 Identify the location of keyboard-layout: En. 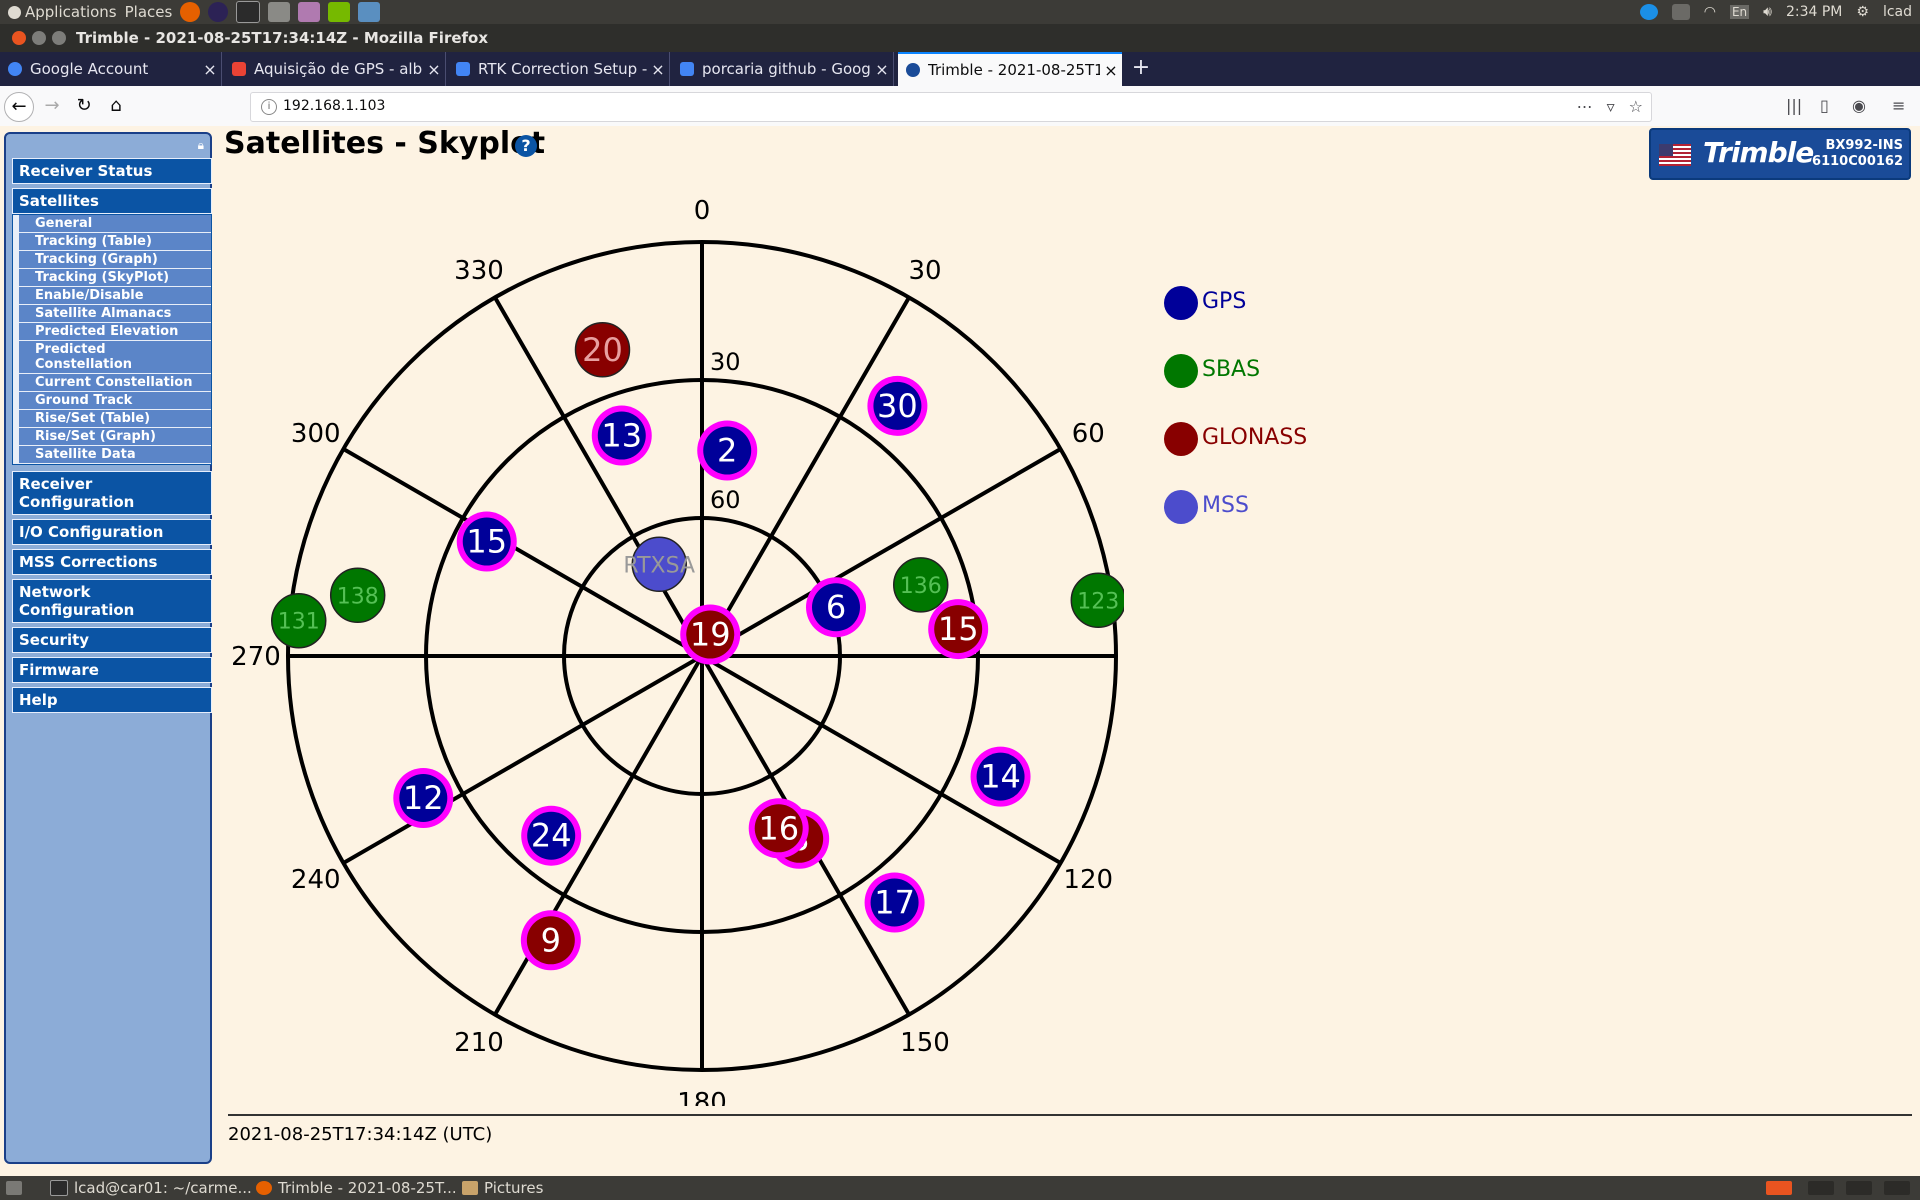
(1739, 12).